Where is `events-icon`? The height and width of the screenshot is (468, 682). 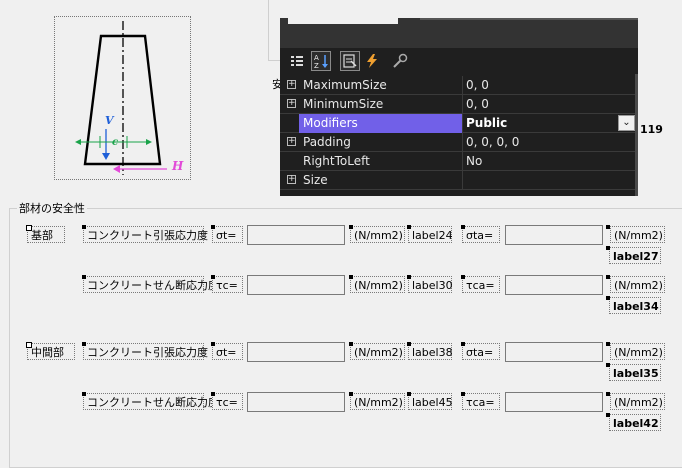 events-icon is located at coordinates (372, 61).